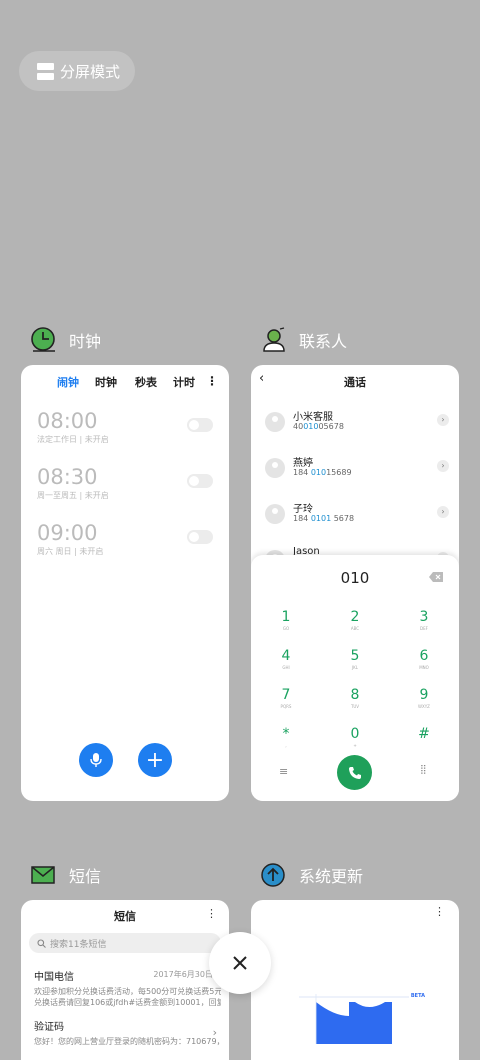 Image resolution: width=480 pixels, height=1060 pixels. Describe the element at coordinates (273, 875) in the screenshot. I see `system-update-icon` at that location.